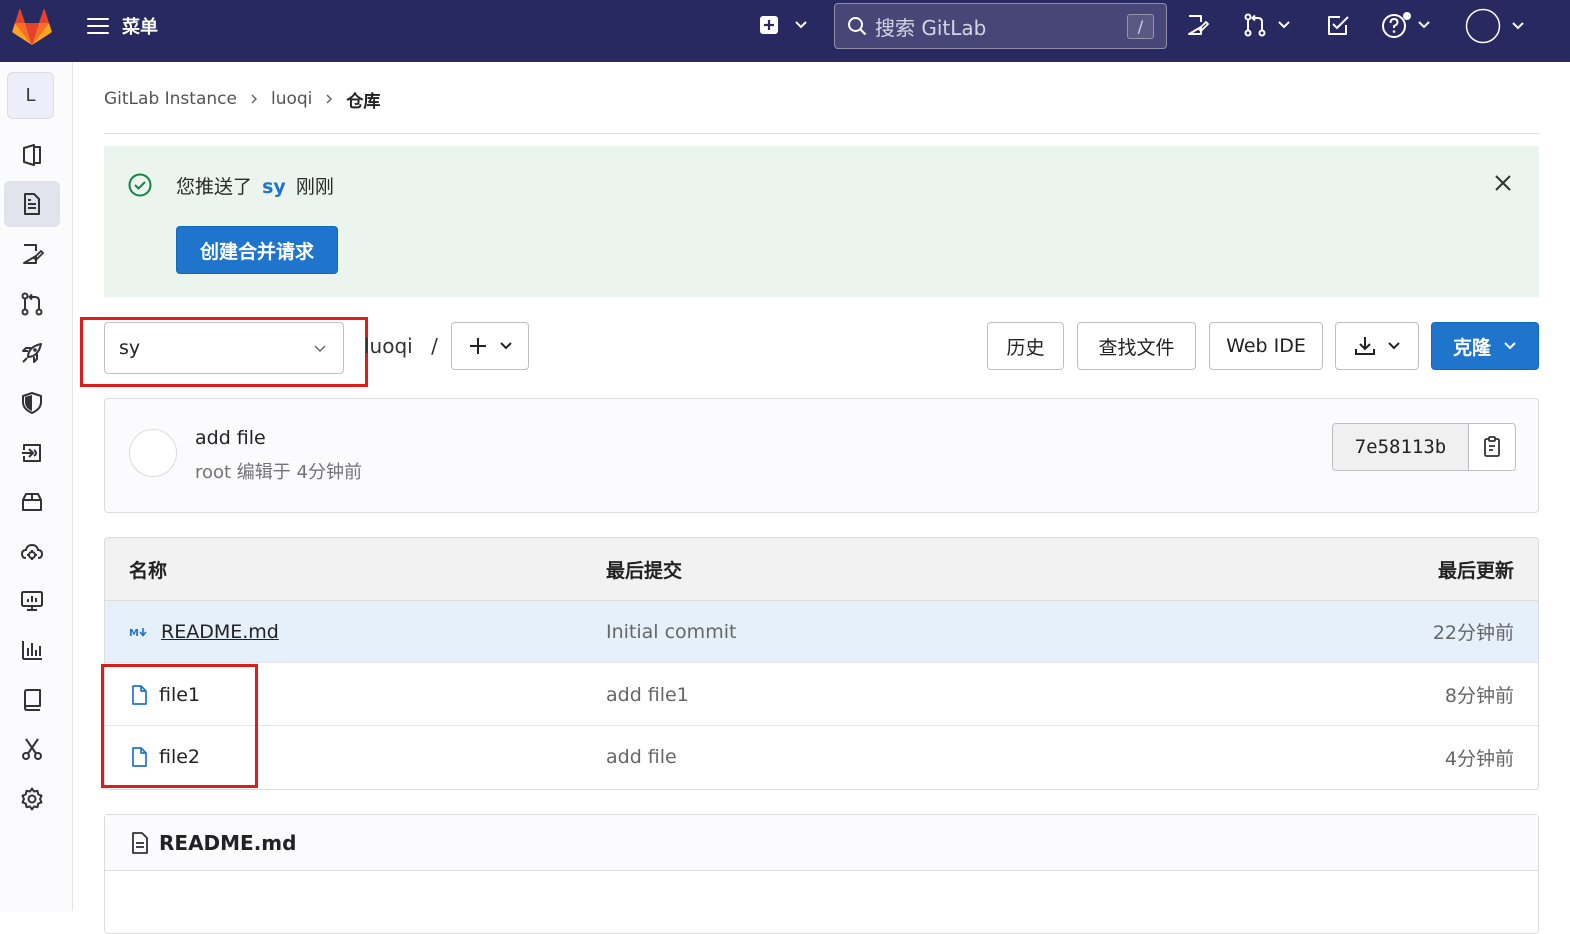 This screenshot has height=934, width=1570. Describe the element at coordinates (179, 726) in the screenshot. I see `annotation-highlight-box` at that location.